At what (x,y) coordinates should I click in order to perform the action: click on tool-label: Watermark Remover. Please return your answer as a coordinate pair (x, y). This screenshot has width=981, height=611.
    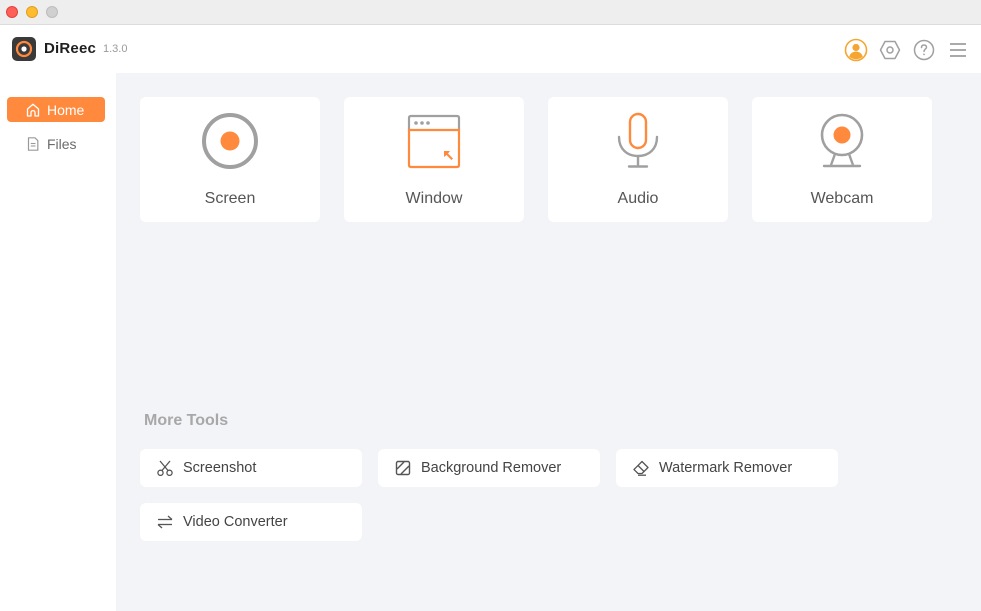
    Looking at the image, I should click on (726, 468).